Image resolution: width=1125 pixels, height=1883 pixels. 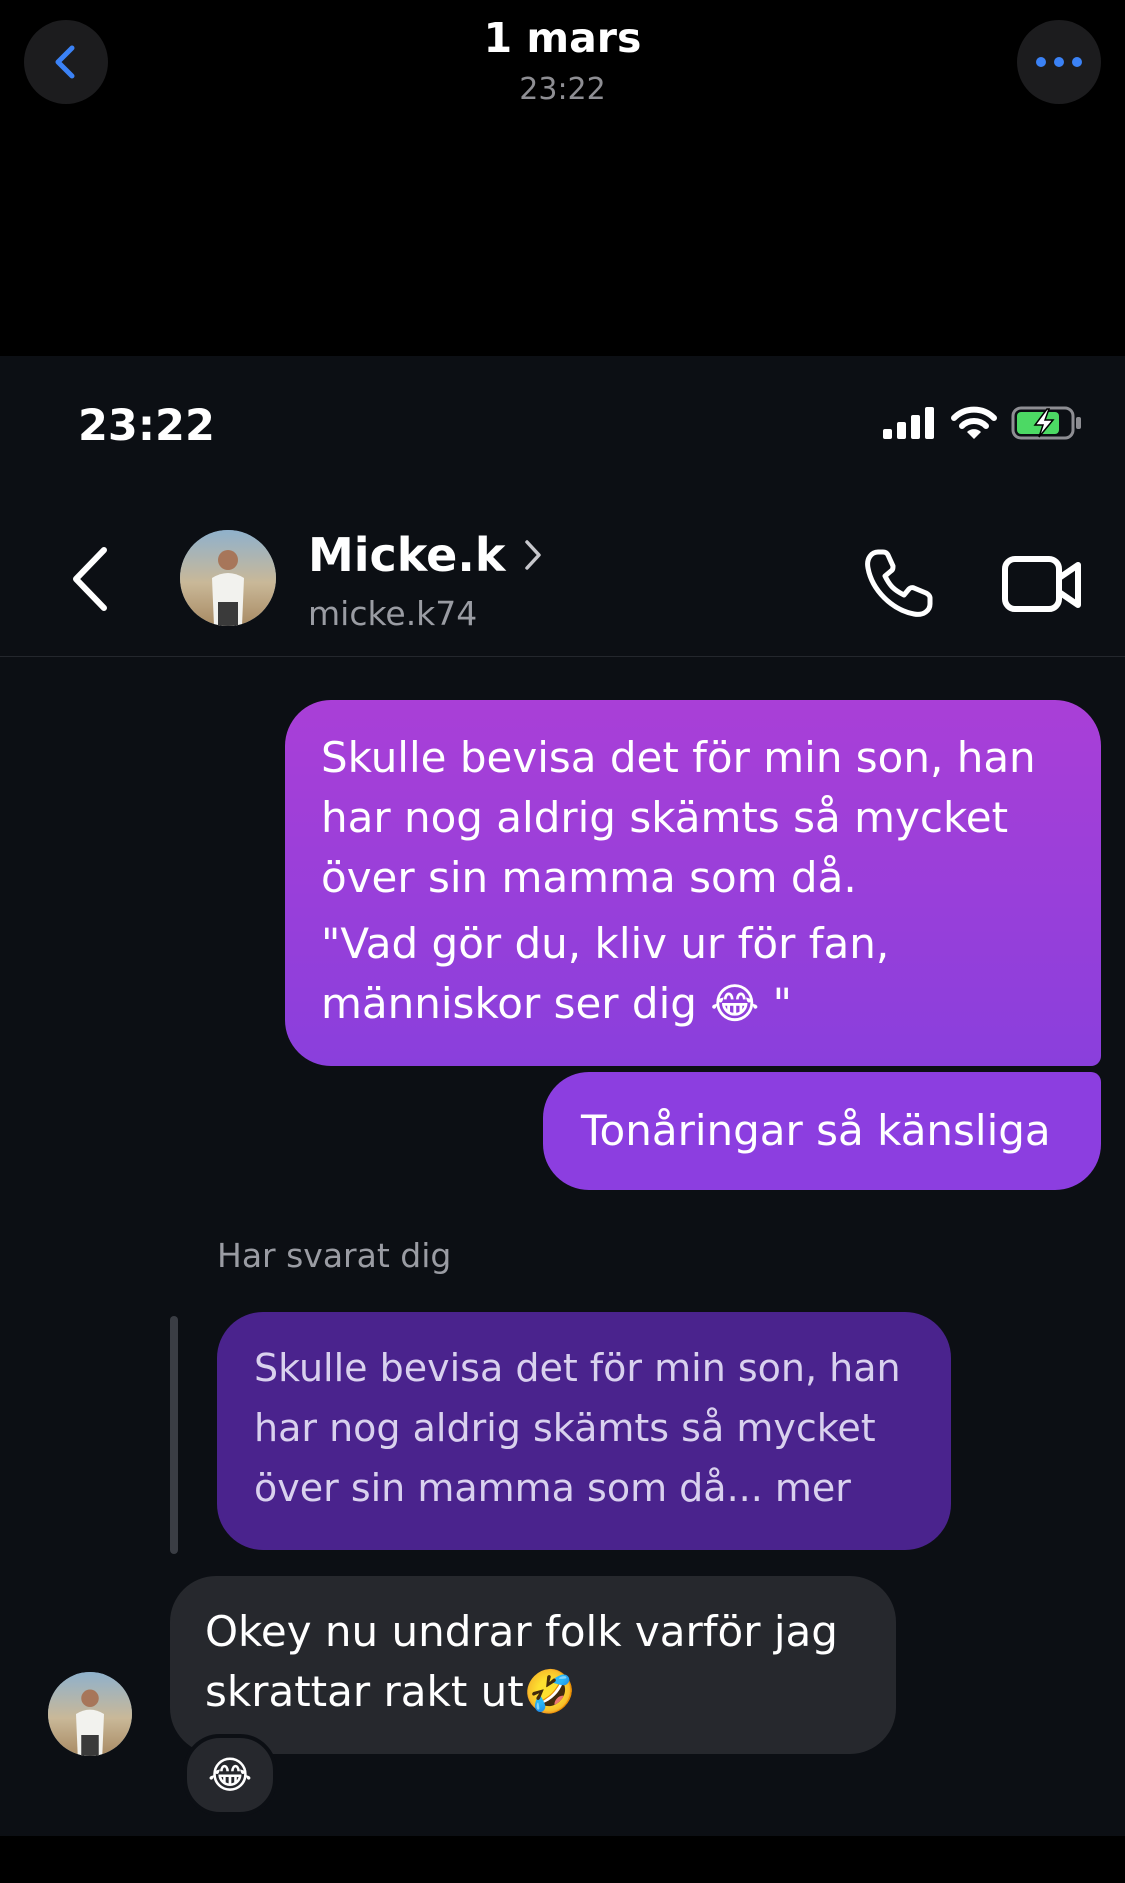 I want to click on contact-name-link: Micke.k, so click(x=425, y=555).